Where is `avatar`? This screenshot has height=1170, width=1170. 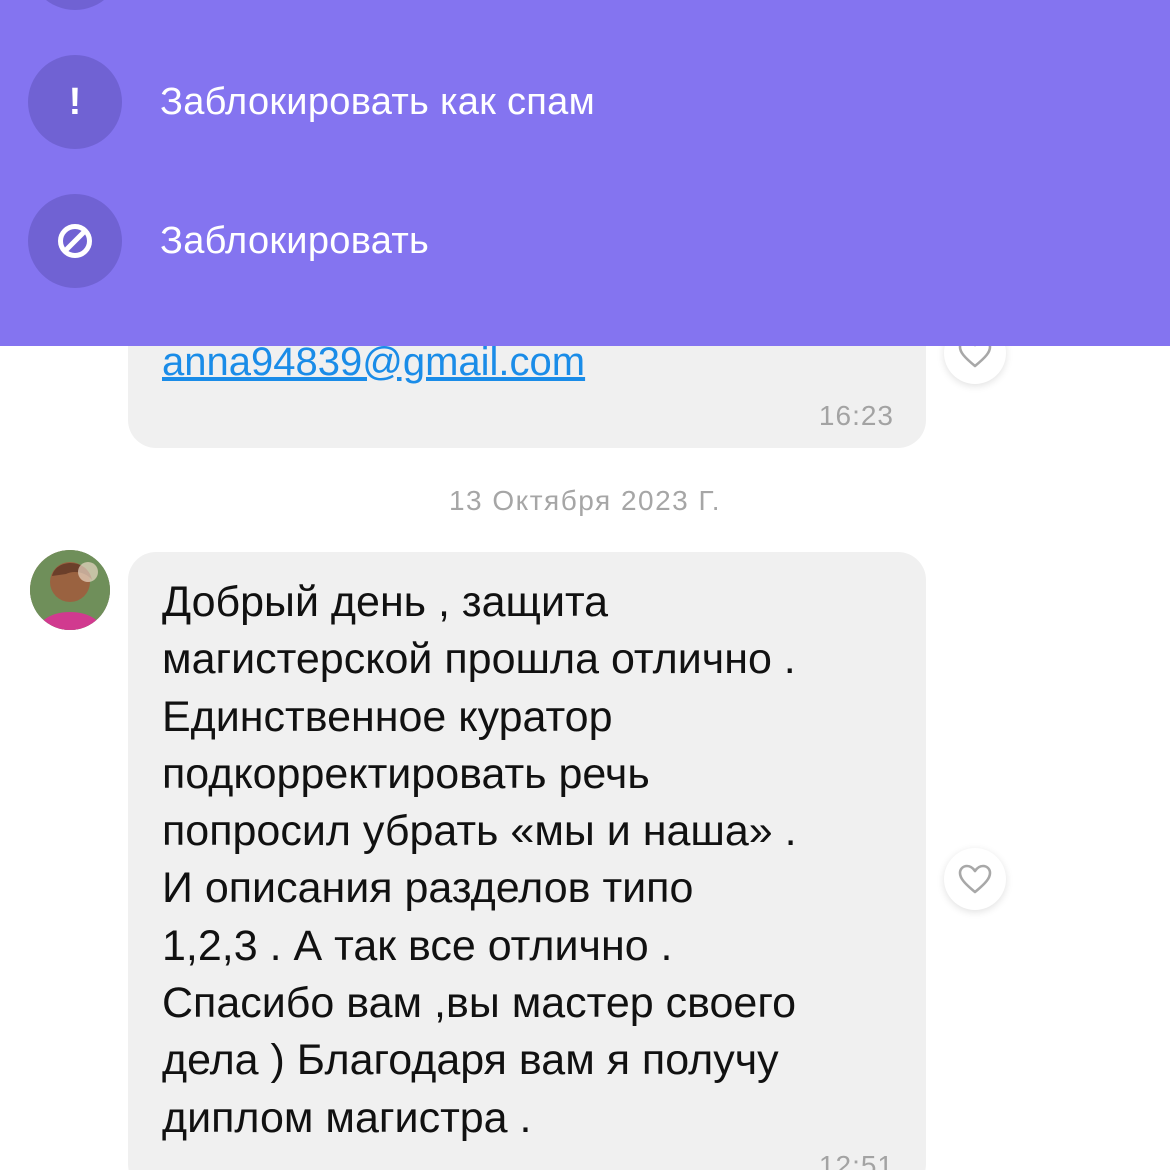 avatar is located at coordinates (70, 590).